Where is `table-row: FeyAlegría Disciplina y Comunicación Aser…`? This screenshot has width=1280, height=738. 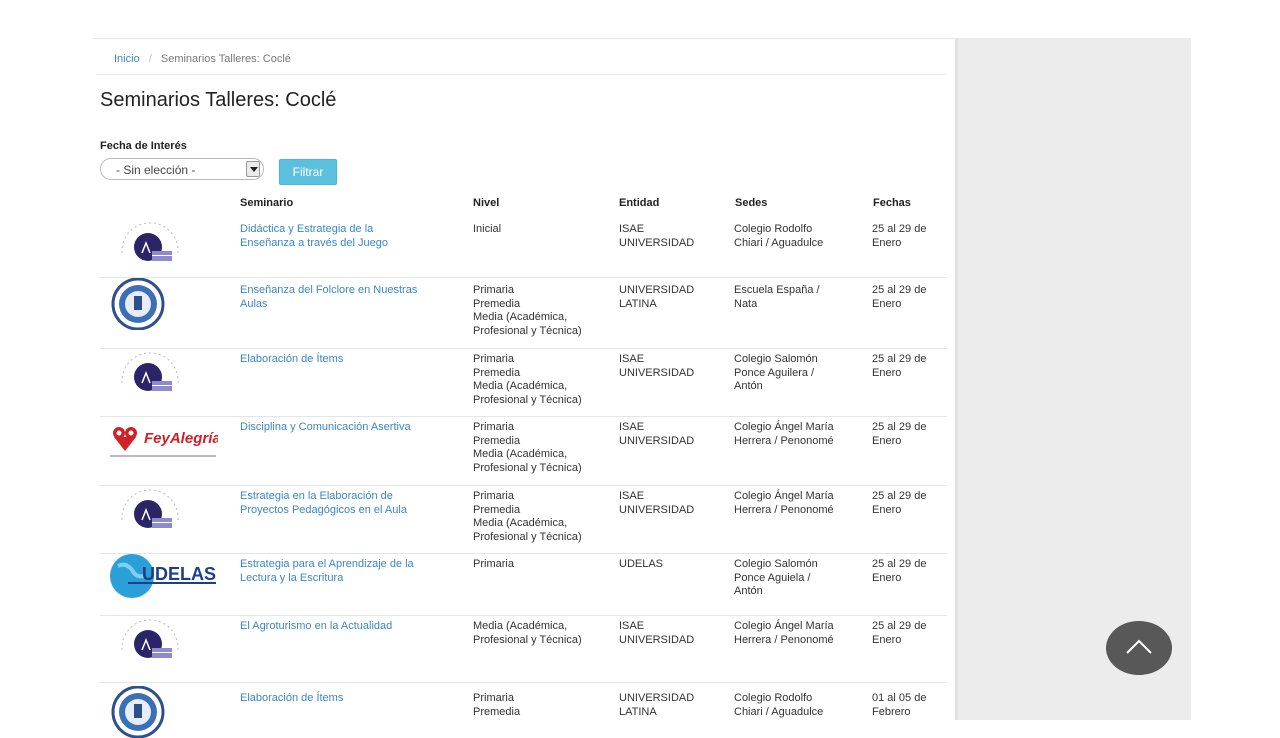 table-row: FeyAlegría Disciplina y Comunicación Aser… is located at coordinates (523, 453).